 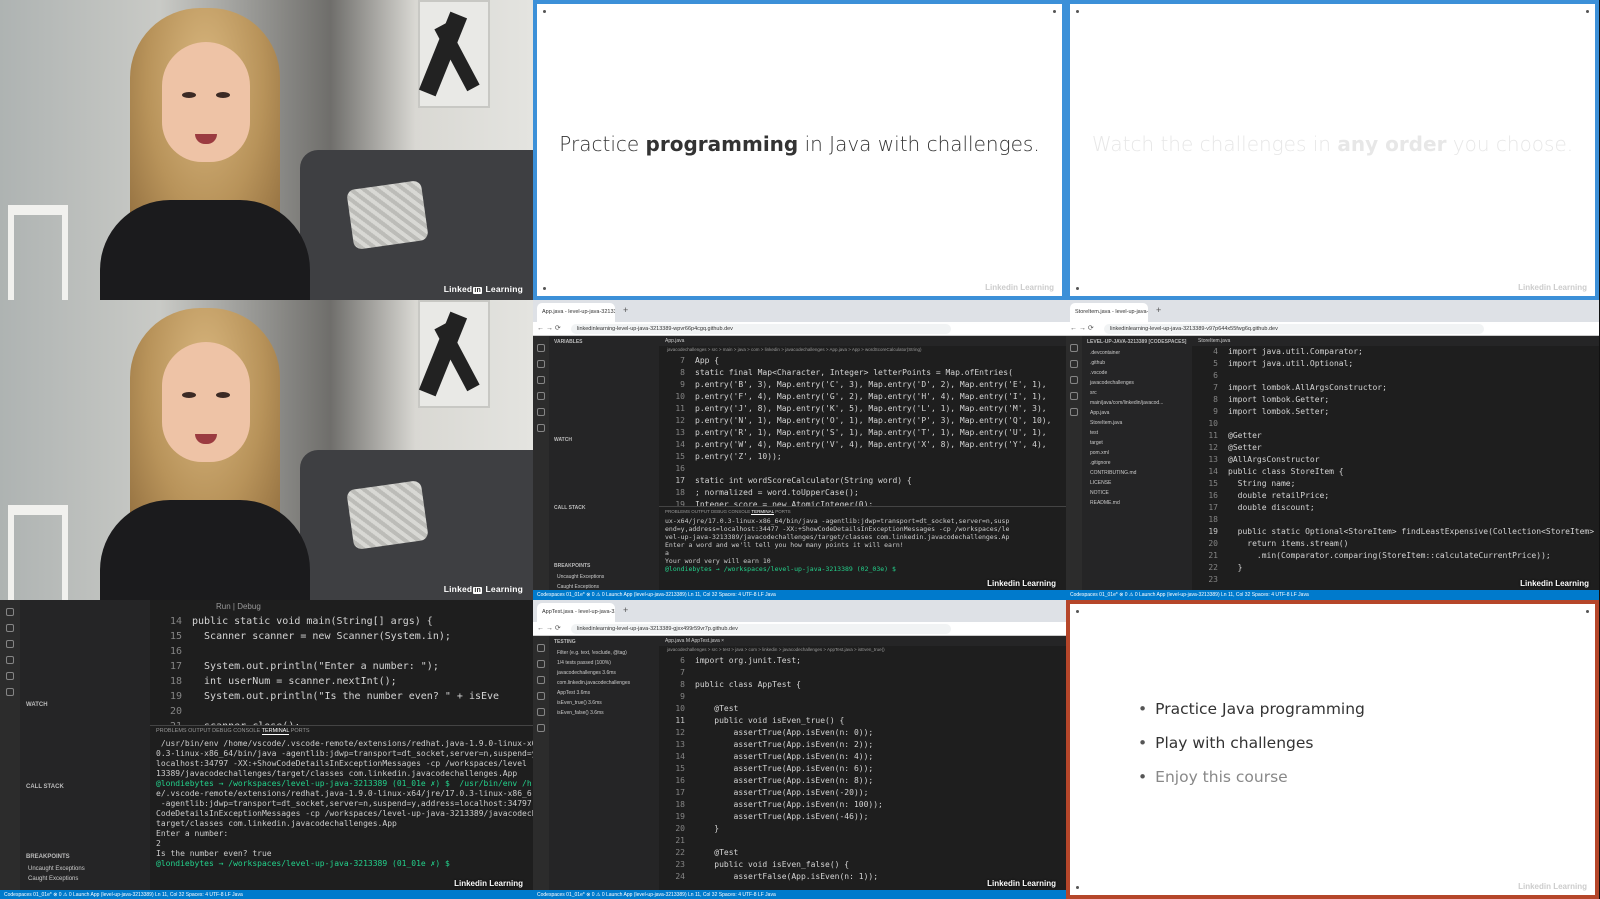 I want to click on code-line: 7 import lombok.AllArgsConstructor;, so click(x=1395, y=388).